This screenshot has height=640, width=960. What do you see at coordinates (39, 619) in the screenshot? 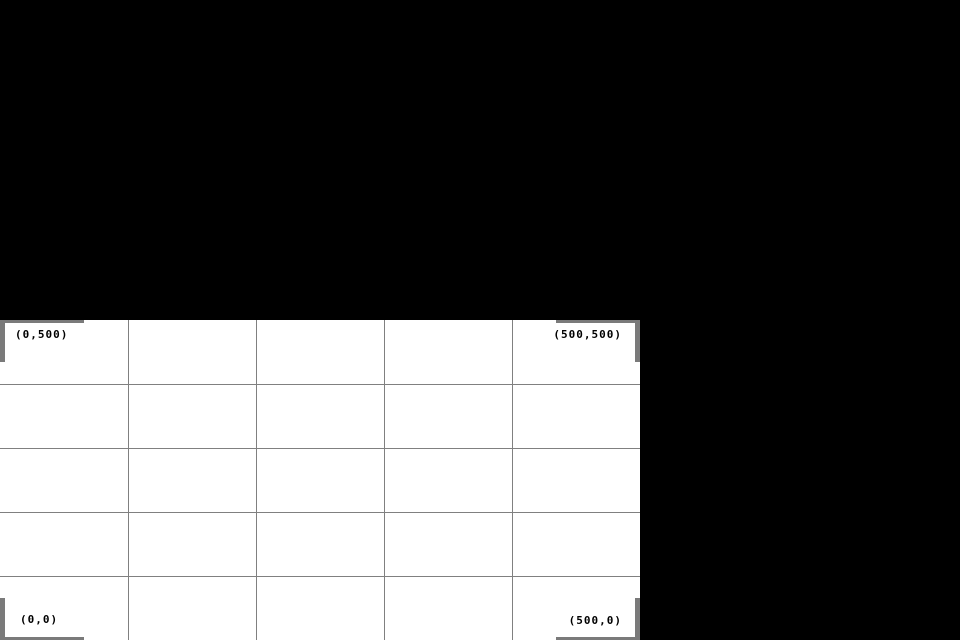
I see `bottom-left-coordinate-label: (0,0)` at bounding box center [39, 619].